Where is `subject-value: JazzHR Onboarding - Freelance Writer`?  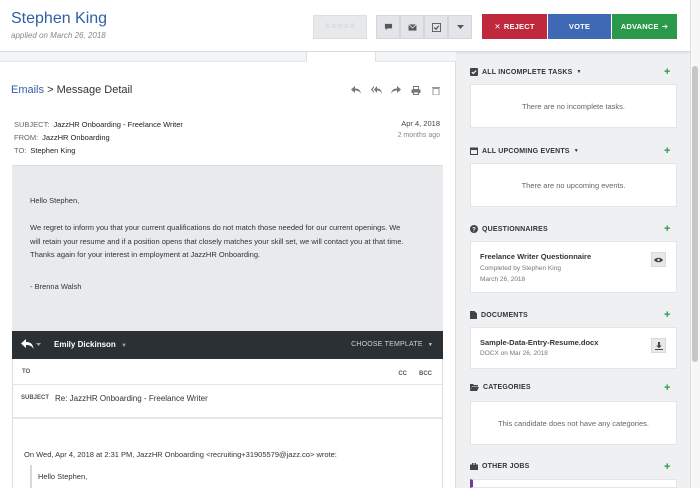
subject-value: JazzHR Onboarding - Freelance Writer is located at coordinates (118, 124).